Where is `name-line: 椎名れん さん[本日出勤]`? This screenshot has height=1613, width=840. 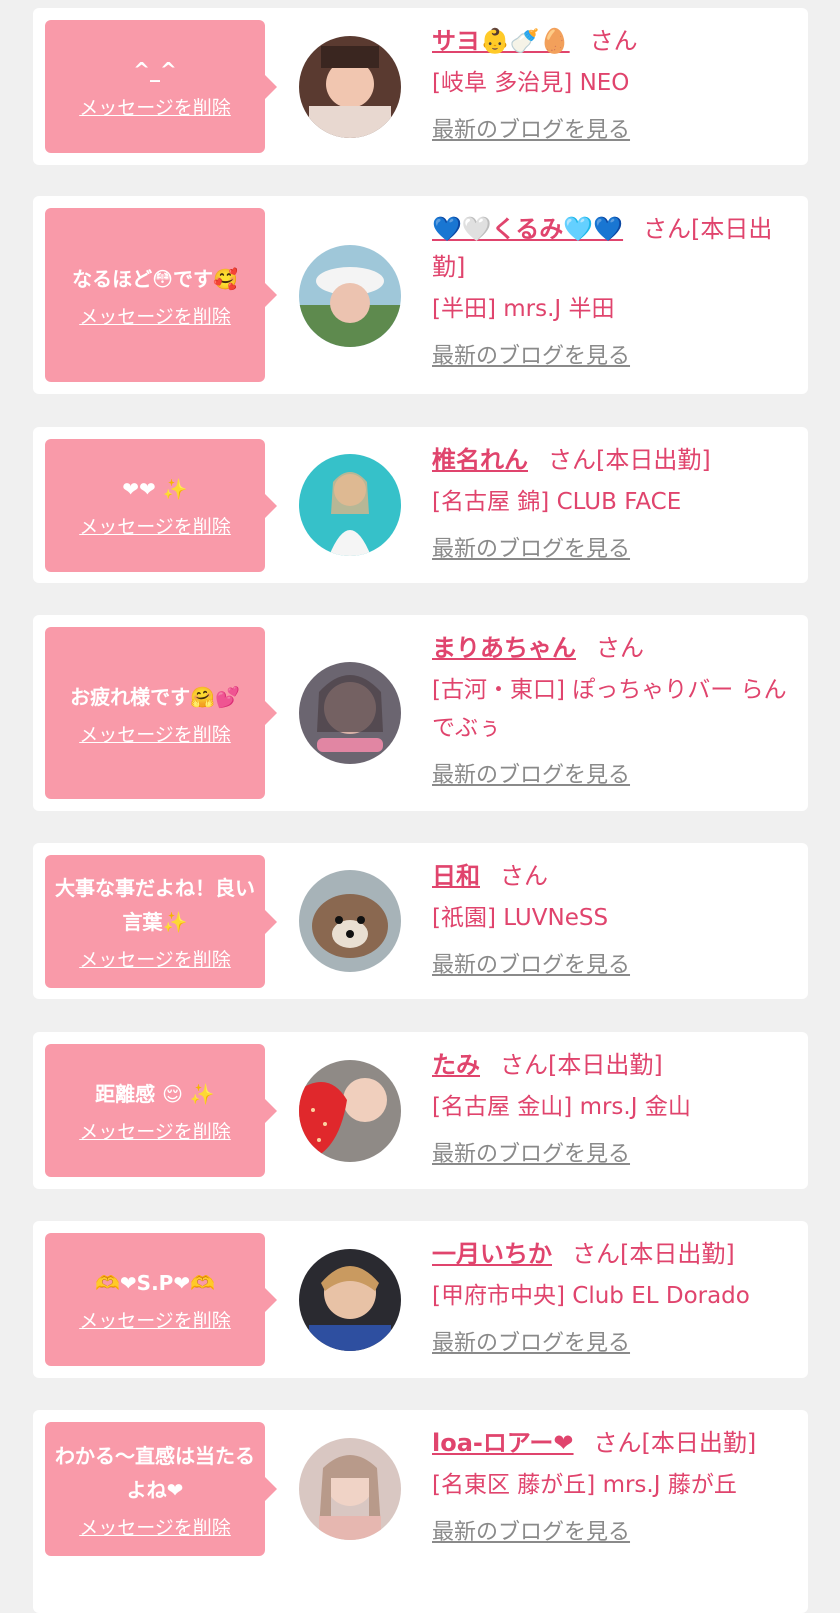 name-line: 椎名れん さん[本日出勤] is located at coordinates (613, 460).